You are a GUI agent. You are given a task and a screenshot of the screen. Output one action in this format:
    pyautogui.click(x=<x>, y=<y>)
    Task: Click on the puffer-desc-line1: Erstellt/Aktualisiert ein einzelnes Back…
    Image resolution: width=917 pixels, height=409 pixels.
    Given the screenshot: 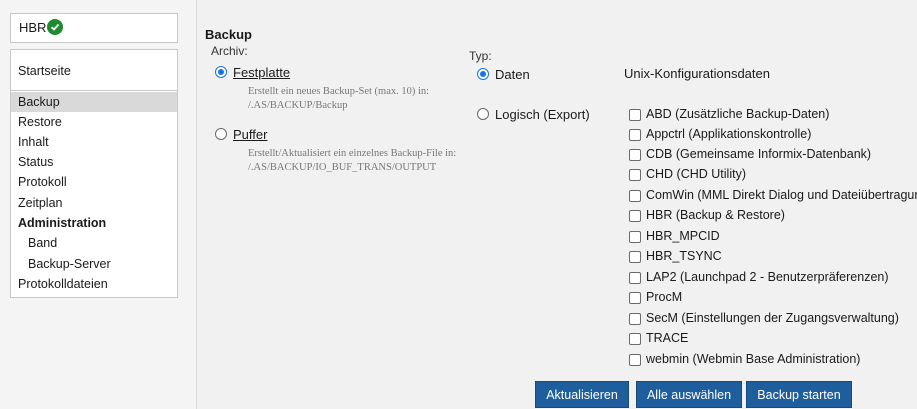 What is the action you would take?
    pyautogui.click(x=352, y=153)
    